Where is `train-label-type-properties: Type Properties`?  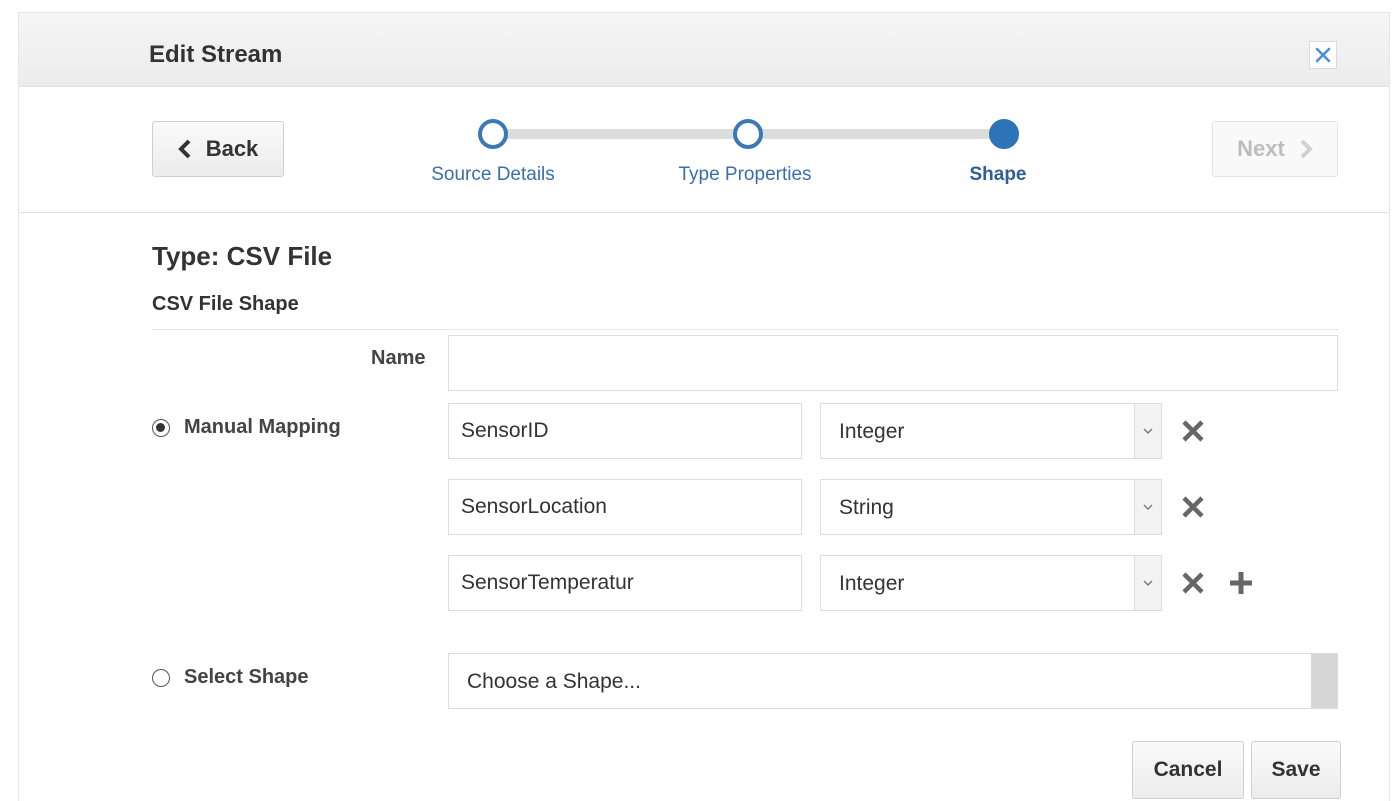 train-label-type-properties: Type Properties is located at coordinates (744, 175).